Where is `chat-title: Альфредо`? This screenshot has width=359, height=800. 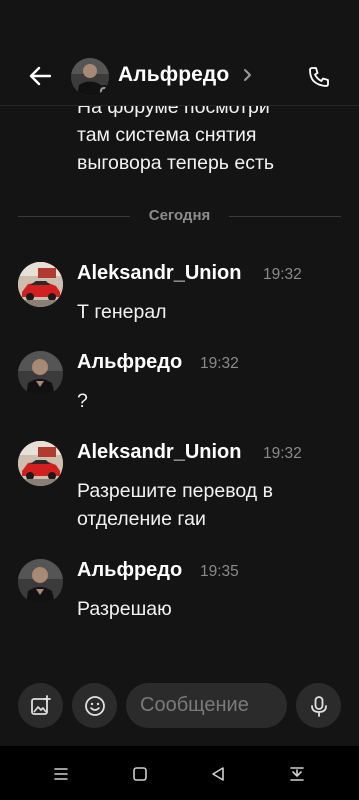 chat-title: Альфредо is located at coordinates (173, 75).